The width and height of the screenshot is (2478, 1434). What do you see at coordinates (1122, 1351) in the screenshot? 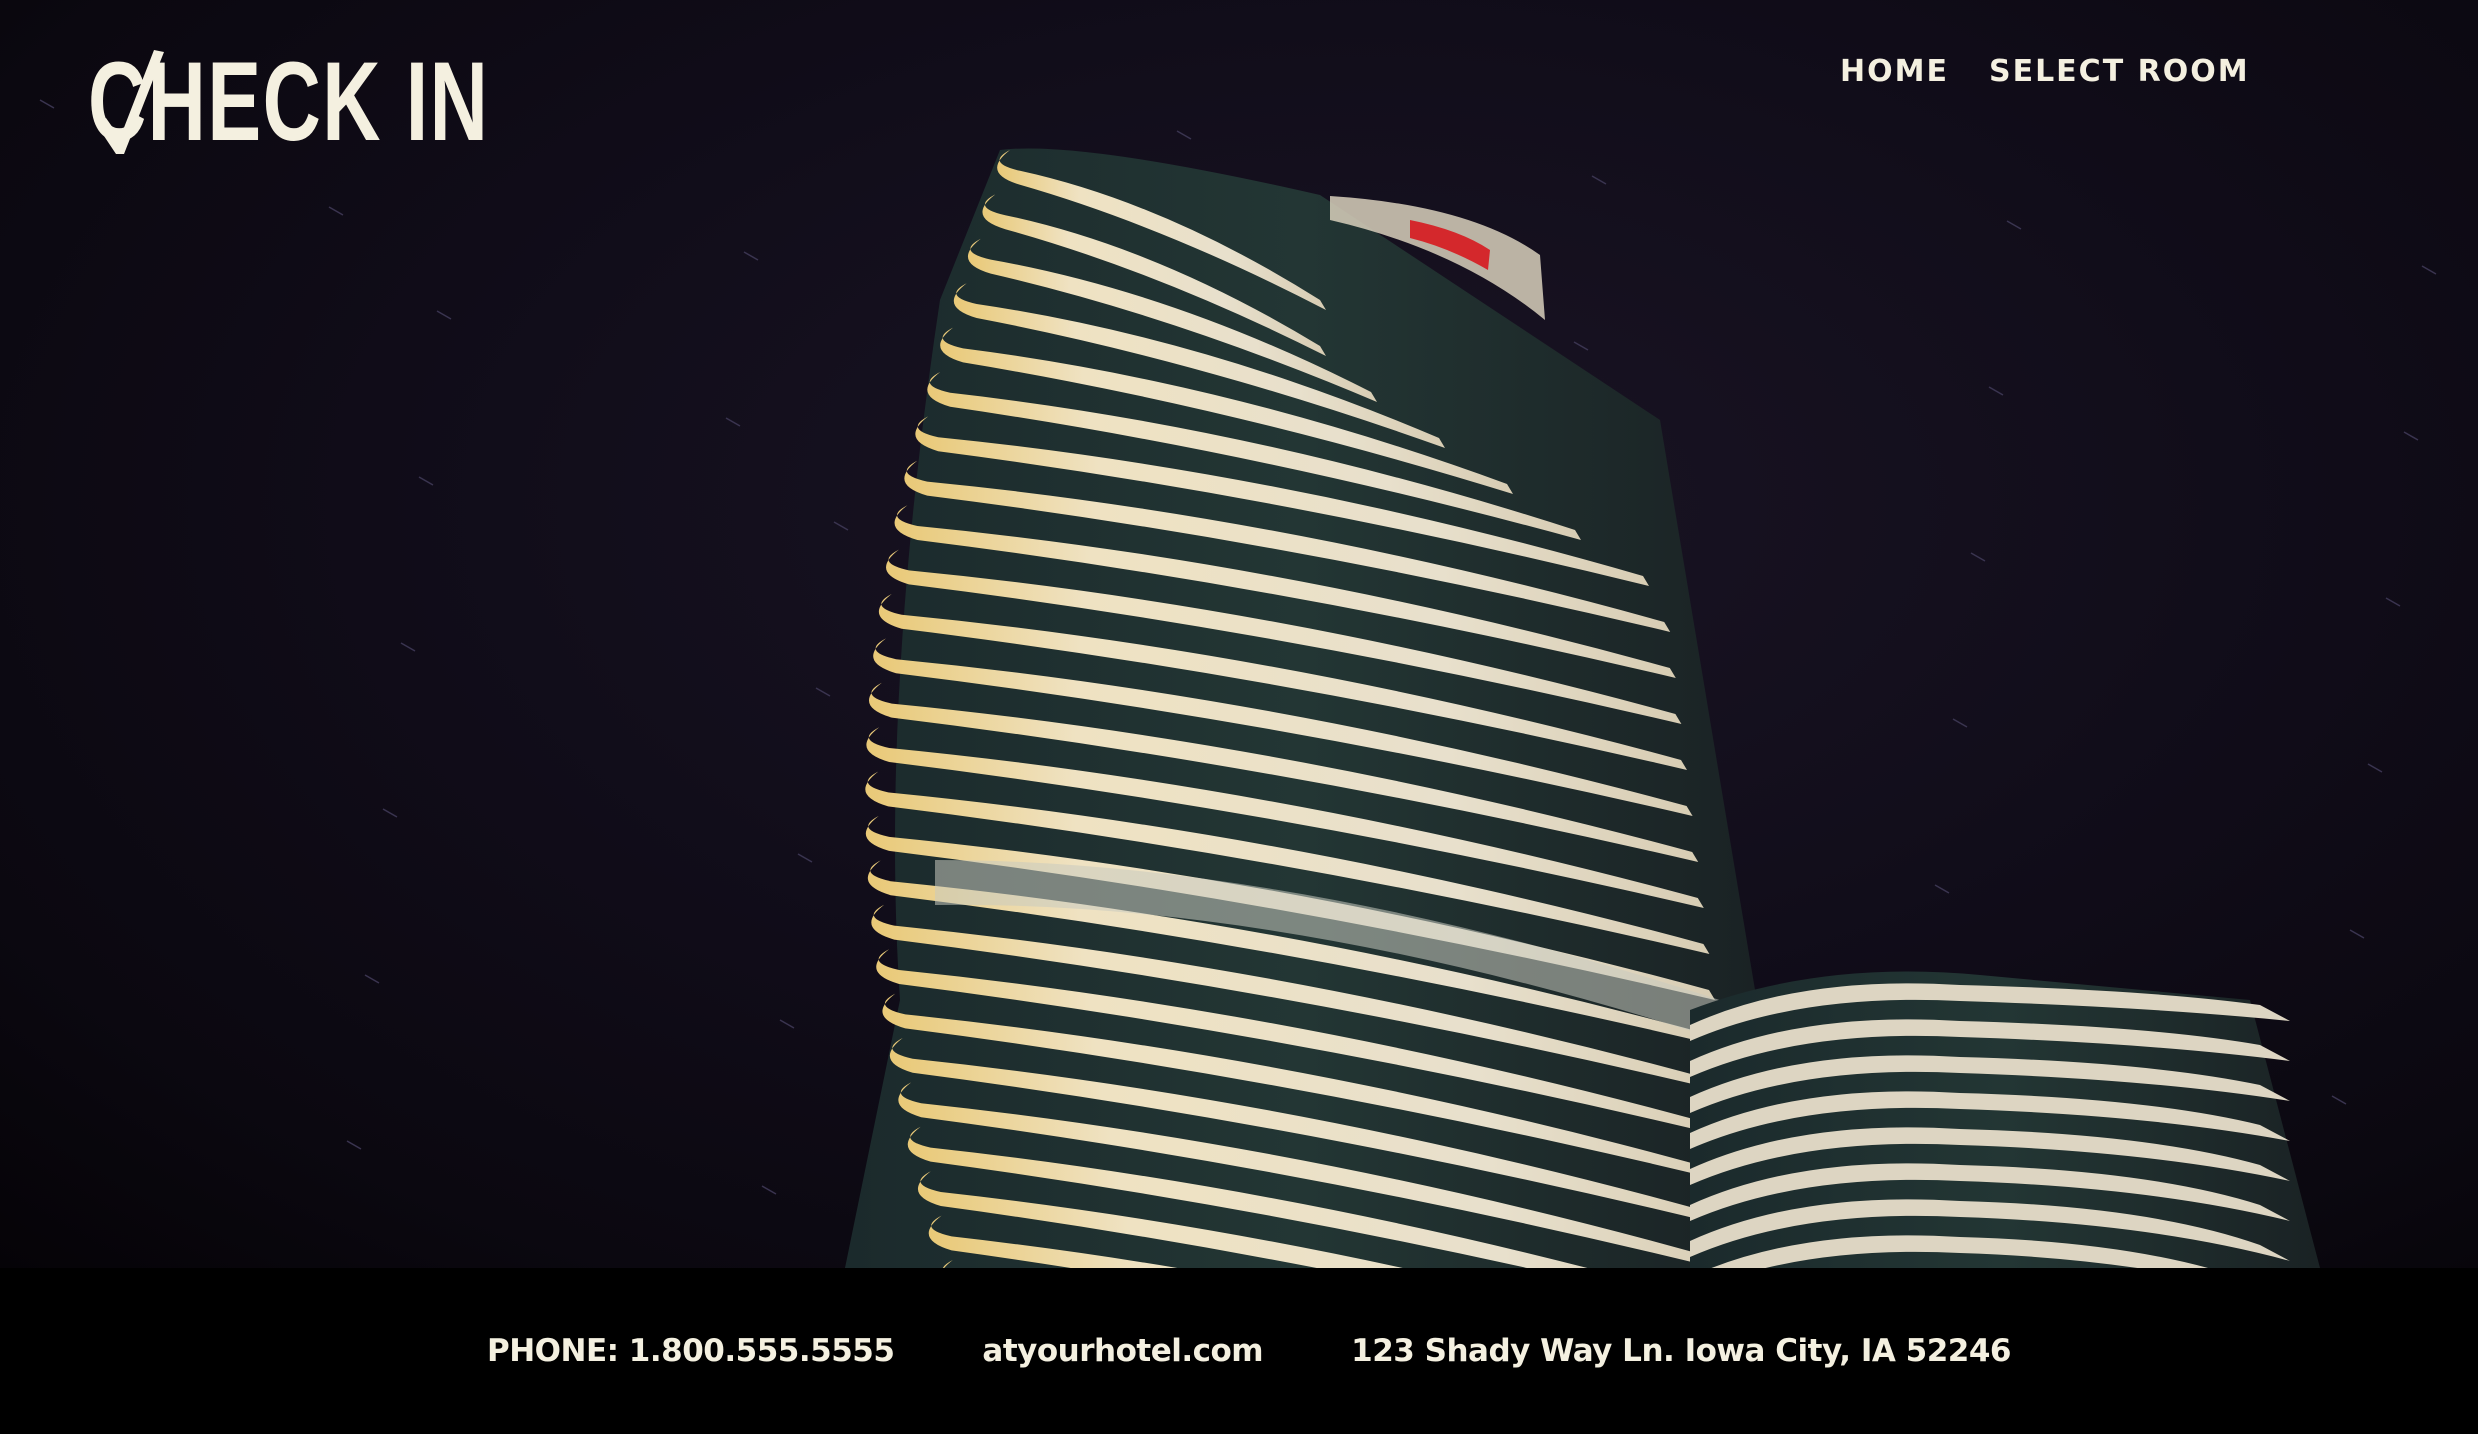
I see `footer-website: atyourhotel.com` at bounding box center [1122, 1351].